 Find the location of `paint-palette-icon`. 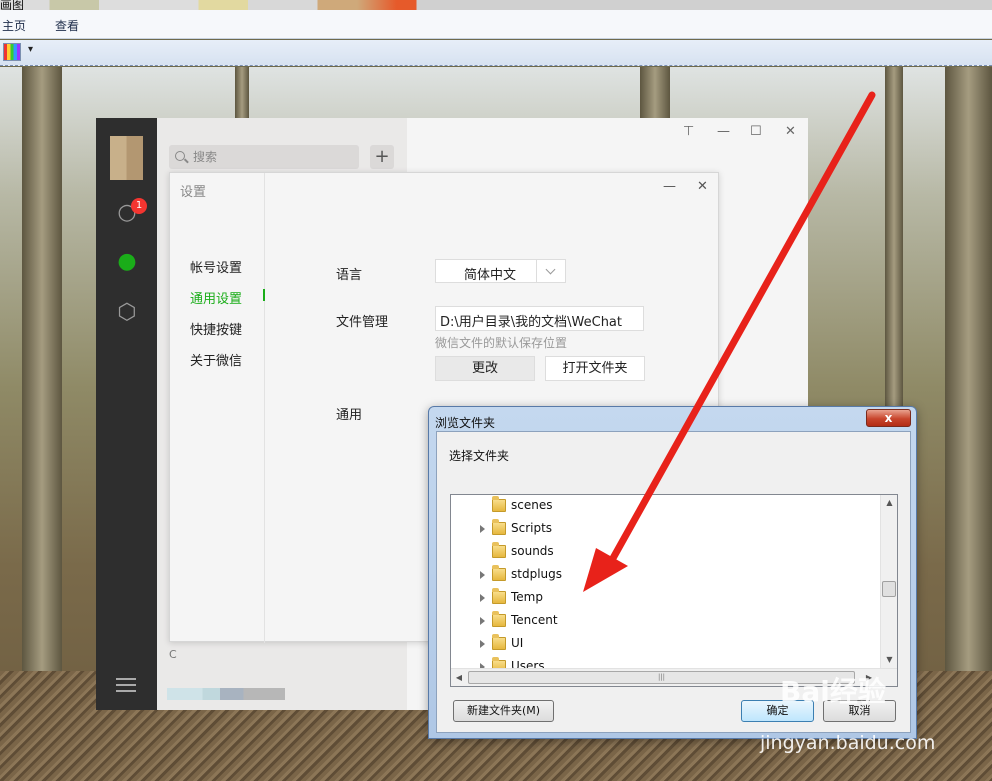

paint-palette-icon is located at coordinates (12, 52).